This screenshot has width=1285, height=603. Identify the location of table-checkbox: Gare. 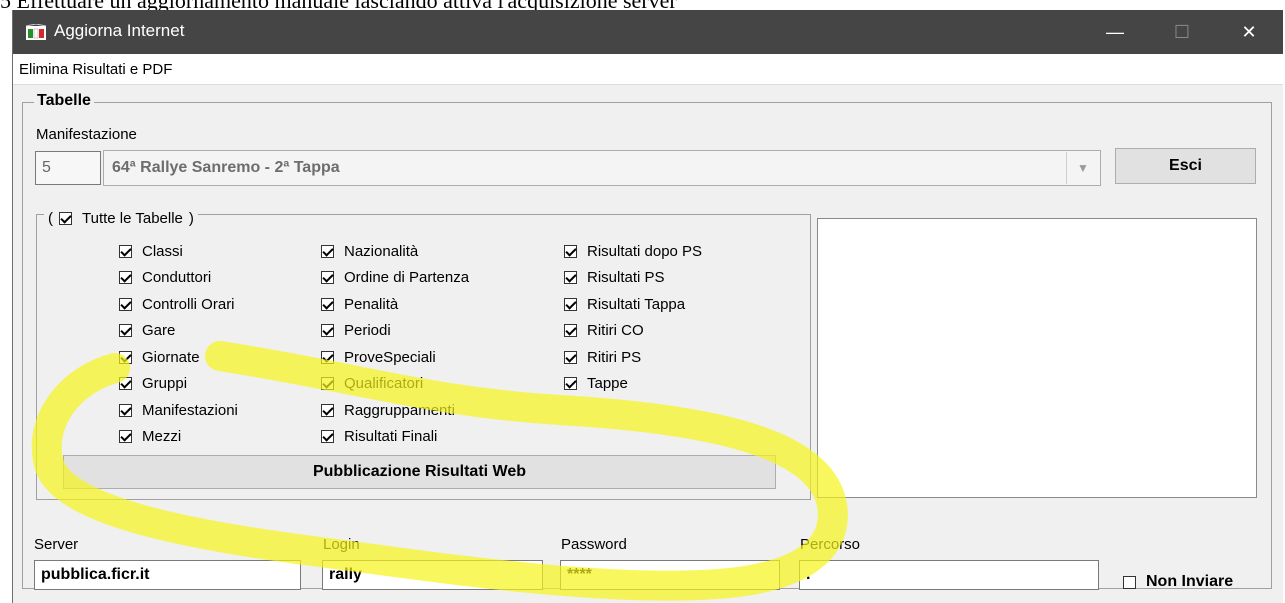
(147, 331).